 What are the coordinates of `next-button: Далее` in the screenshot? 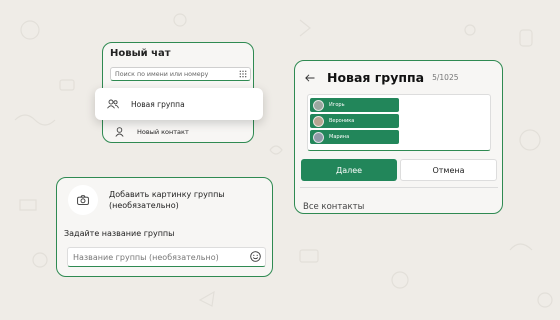 It's located at (349, 170).